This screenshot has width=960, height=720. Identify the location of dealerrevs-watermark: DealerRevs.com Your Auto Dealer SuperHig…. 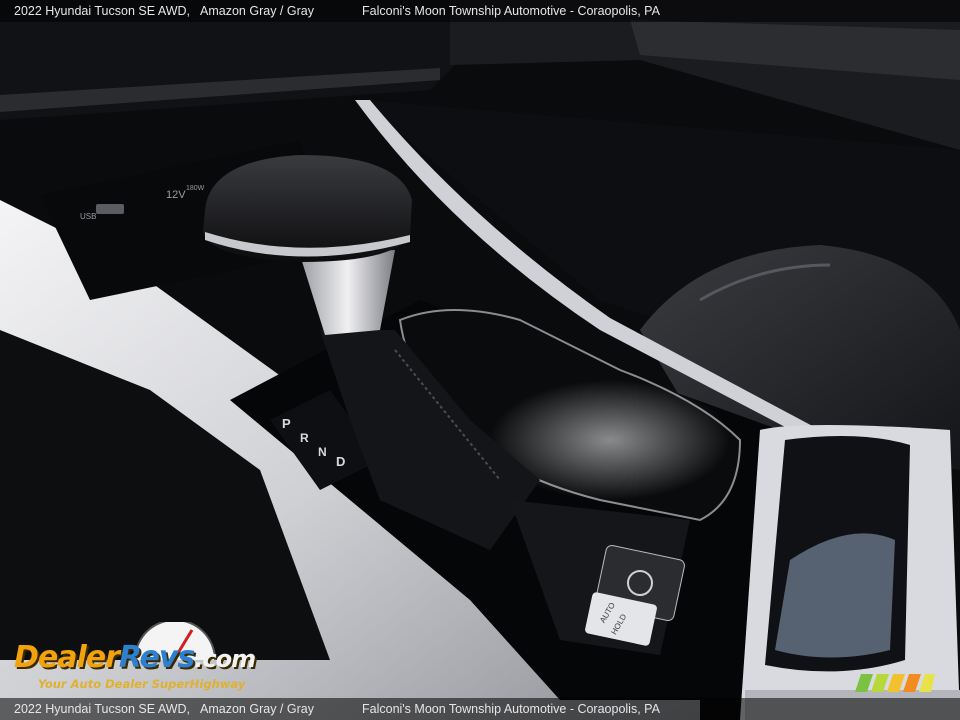
(140, 658).